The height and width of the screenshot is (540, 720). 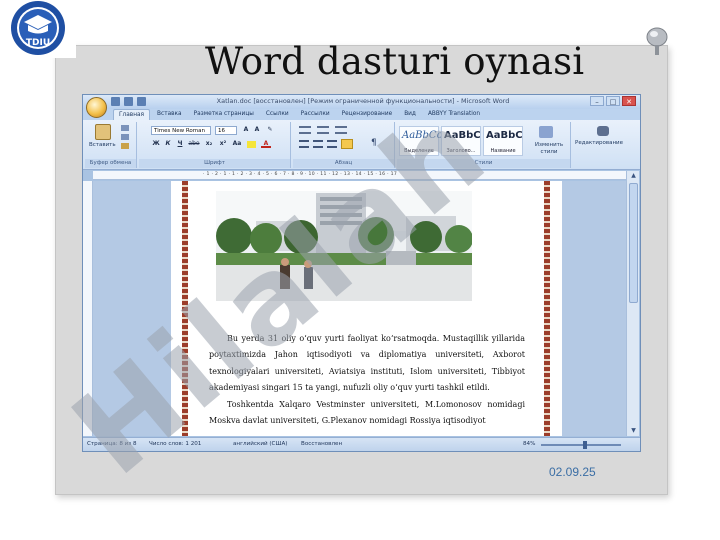 I want to click on show-marks-icon: ¶, so click(x=376, y=143).